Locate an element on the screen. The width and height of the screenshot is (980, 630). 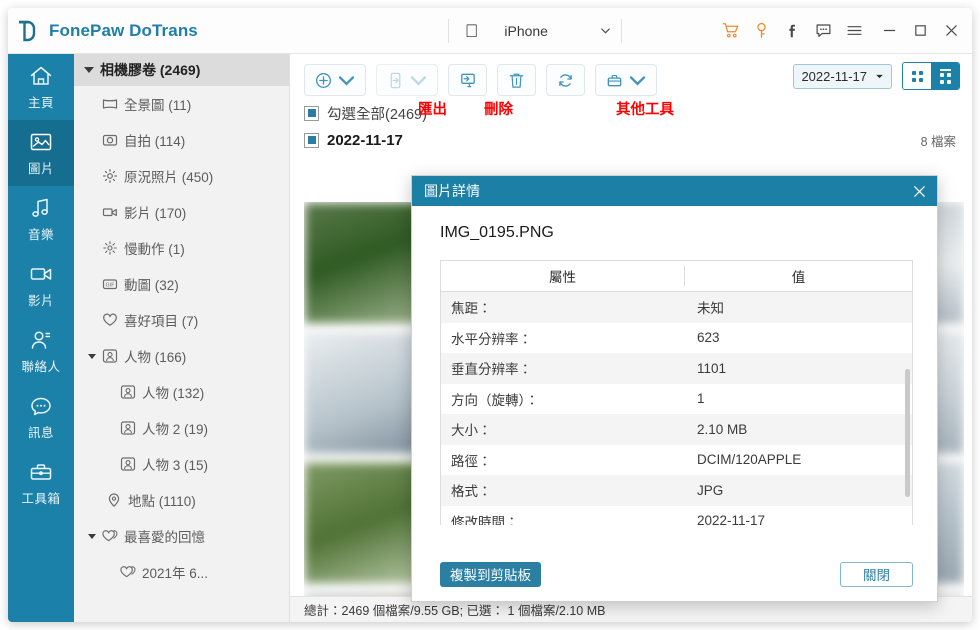
export-to-pc-button is located at coordinates (467, 80).